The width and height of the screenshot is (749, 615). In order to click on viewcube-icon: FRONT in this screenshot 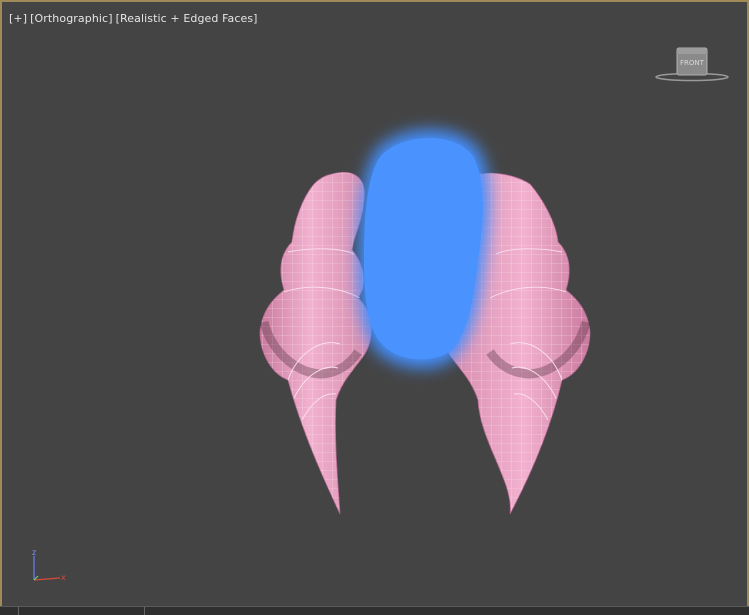, I will do `click(692, 65)`.